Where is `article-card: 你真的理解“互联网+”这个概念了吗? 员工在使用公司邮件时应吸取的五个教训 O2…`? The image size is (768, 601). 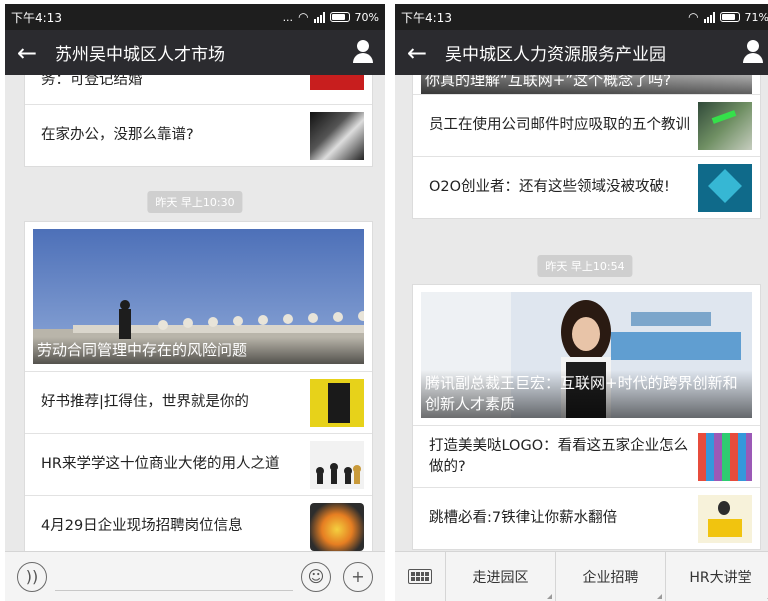
article-card: 你真的理解“互联网+”这个概念了吗? 员工在使用公司邮件时应吸取的五个教训 O2… is located at coordinates (586, 147).